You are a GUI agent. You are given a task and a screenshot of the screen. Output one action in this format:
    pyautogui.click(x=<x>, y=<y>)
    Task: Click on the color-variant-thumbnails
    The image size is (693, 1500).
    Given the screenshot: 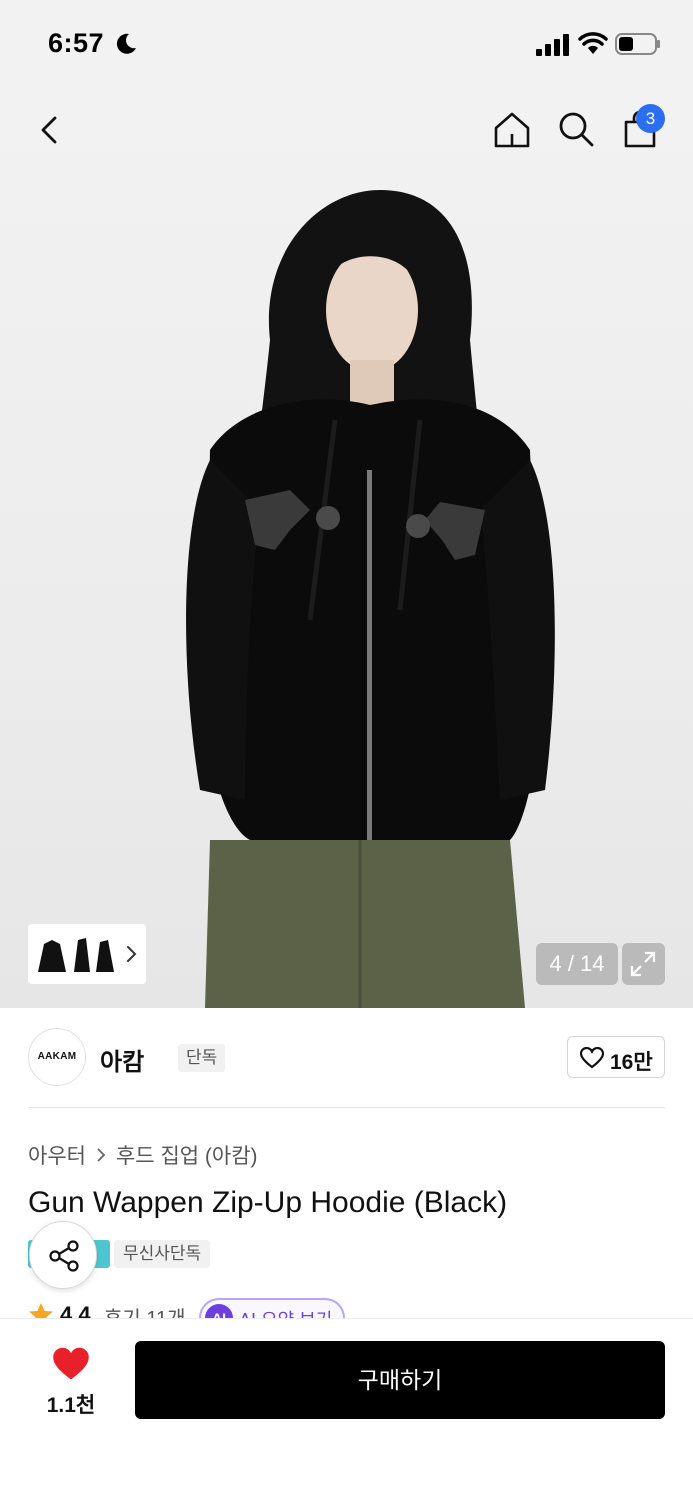 What is the action you would take?
    pyautogui.click(x=87, y=954)
    